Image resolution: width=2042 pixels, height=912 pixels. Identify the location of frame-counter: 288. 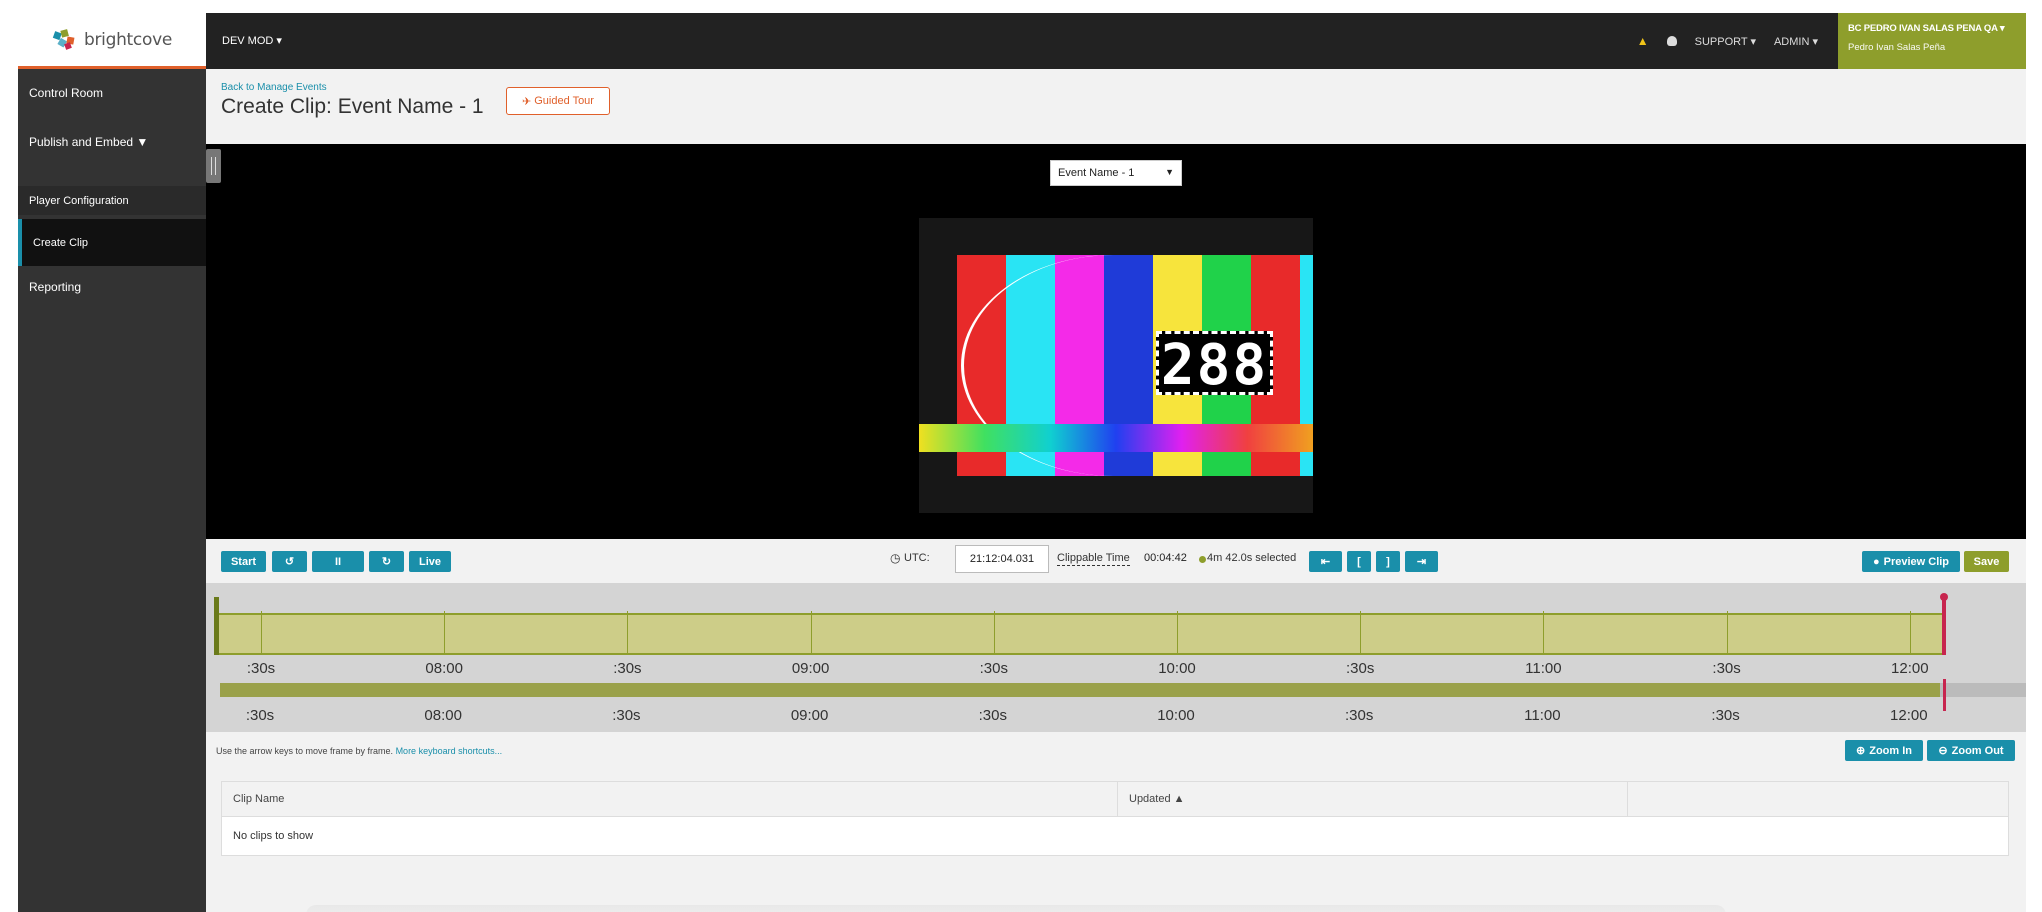
(1214, 364).